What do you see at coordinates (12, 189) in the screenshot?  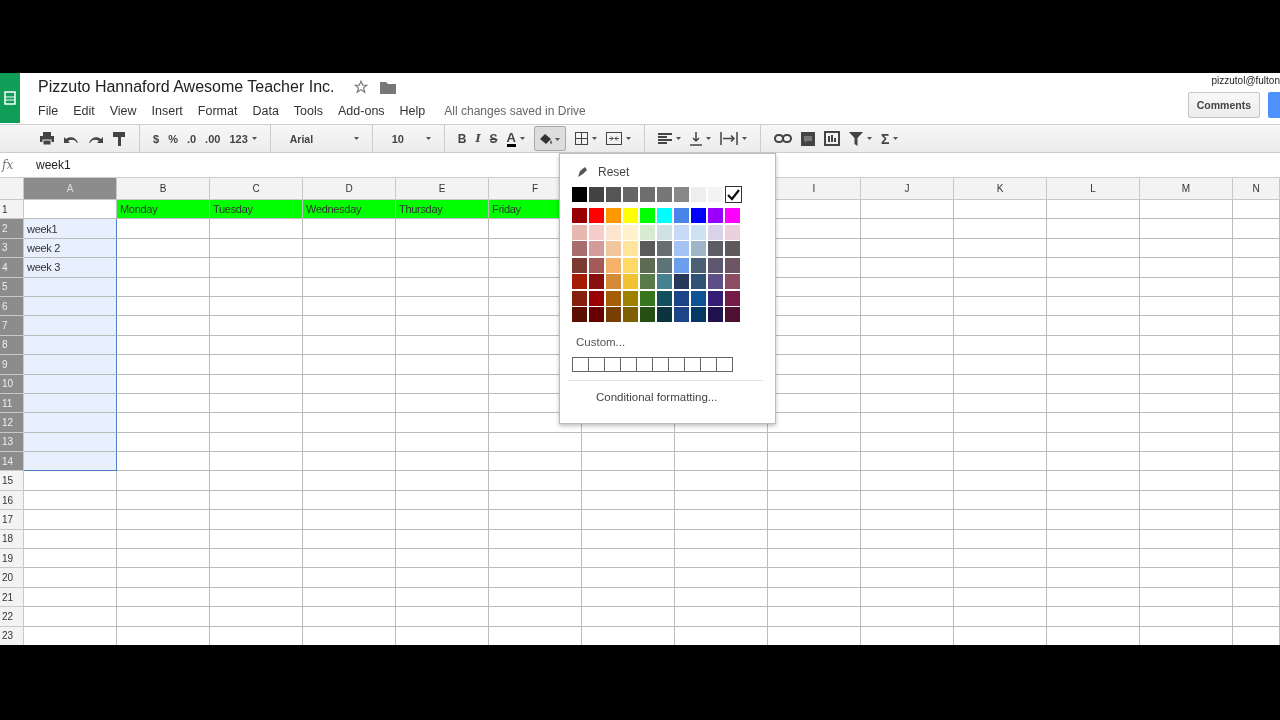 I see `select-all-corner` at bounding box center [12, 189].